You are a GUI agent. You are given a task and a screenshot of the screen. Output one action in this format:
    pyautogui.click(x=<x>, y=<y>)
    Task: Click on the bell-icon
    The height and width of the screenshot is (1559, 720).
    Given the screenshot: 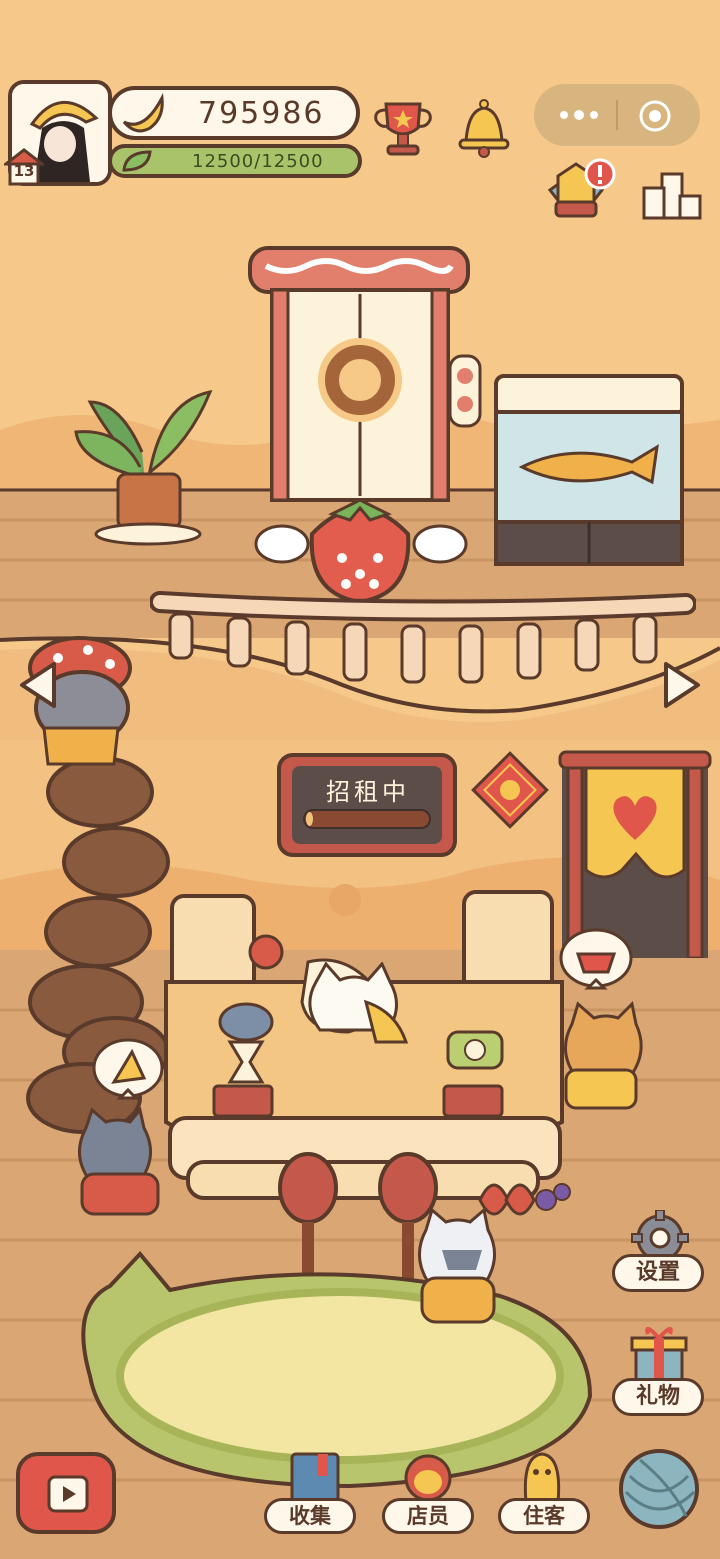 What is the action you would take?
    pyautogui.click(x=484, y=128)
    